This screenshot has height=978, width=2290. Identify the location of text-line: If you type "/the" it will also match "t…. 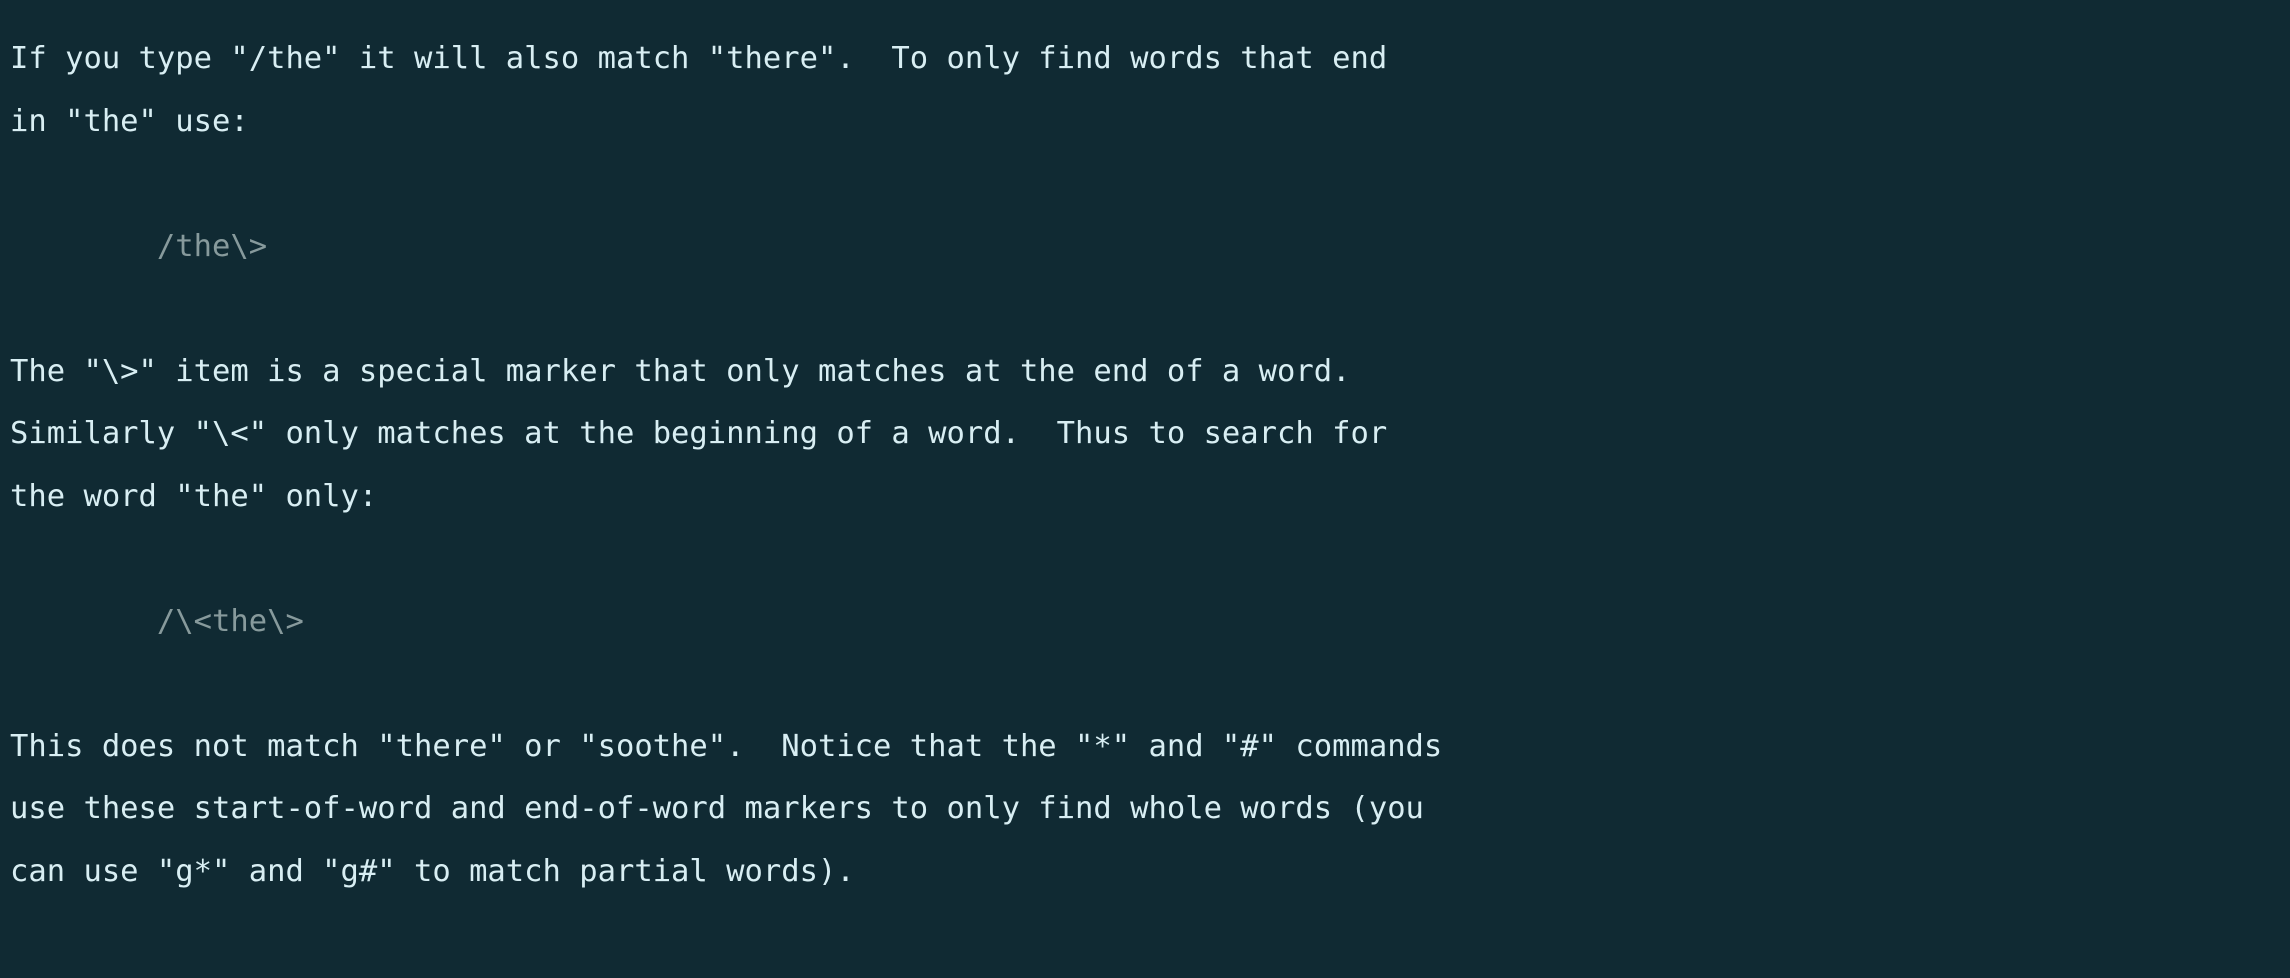
(699, 58).